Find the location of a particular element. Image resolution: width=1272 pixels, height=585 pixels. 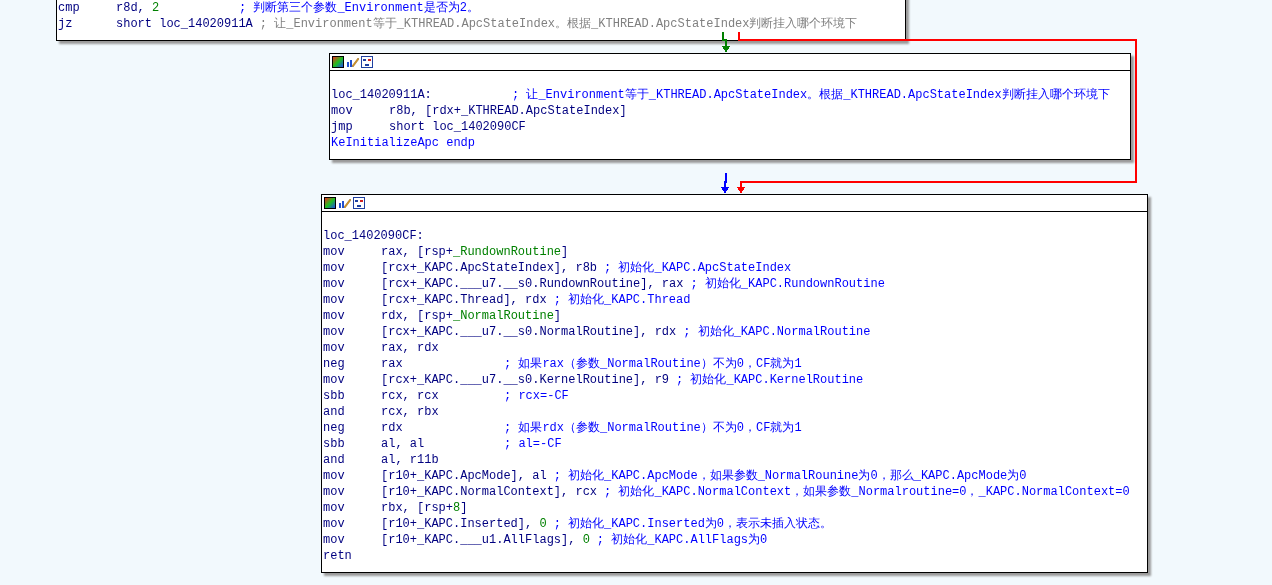

code-comment: ; rcx=-CF is located at coordinates (536, 396).